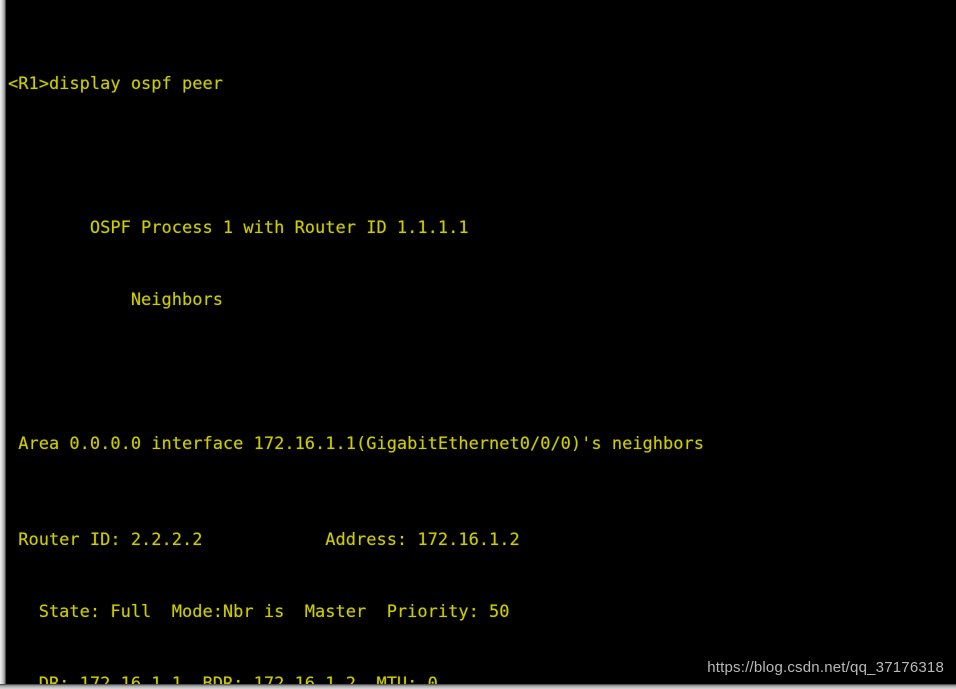 This screenshot has width=956, height=689. I want to click on neighbor-router-id-line: Router ID: 2.2.2.2 Address: 172.16.1.2, so click(264, 540).